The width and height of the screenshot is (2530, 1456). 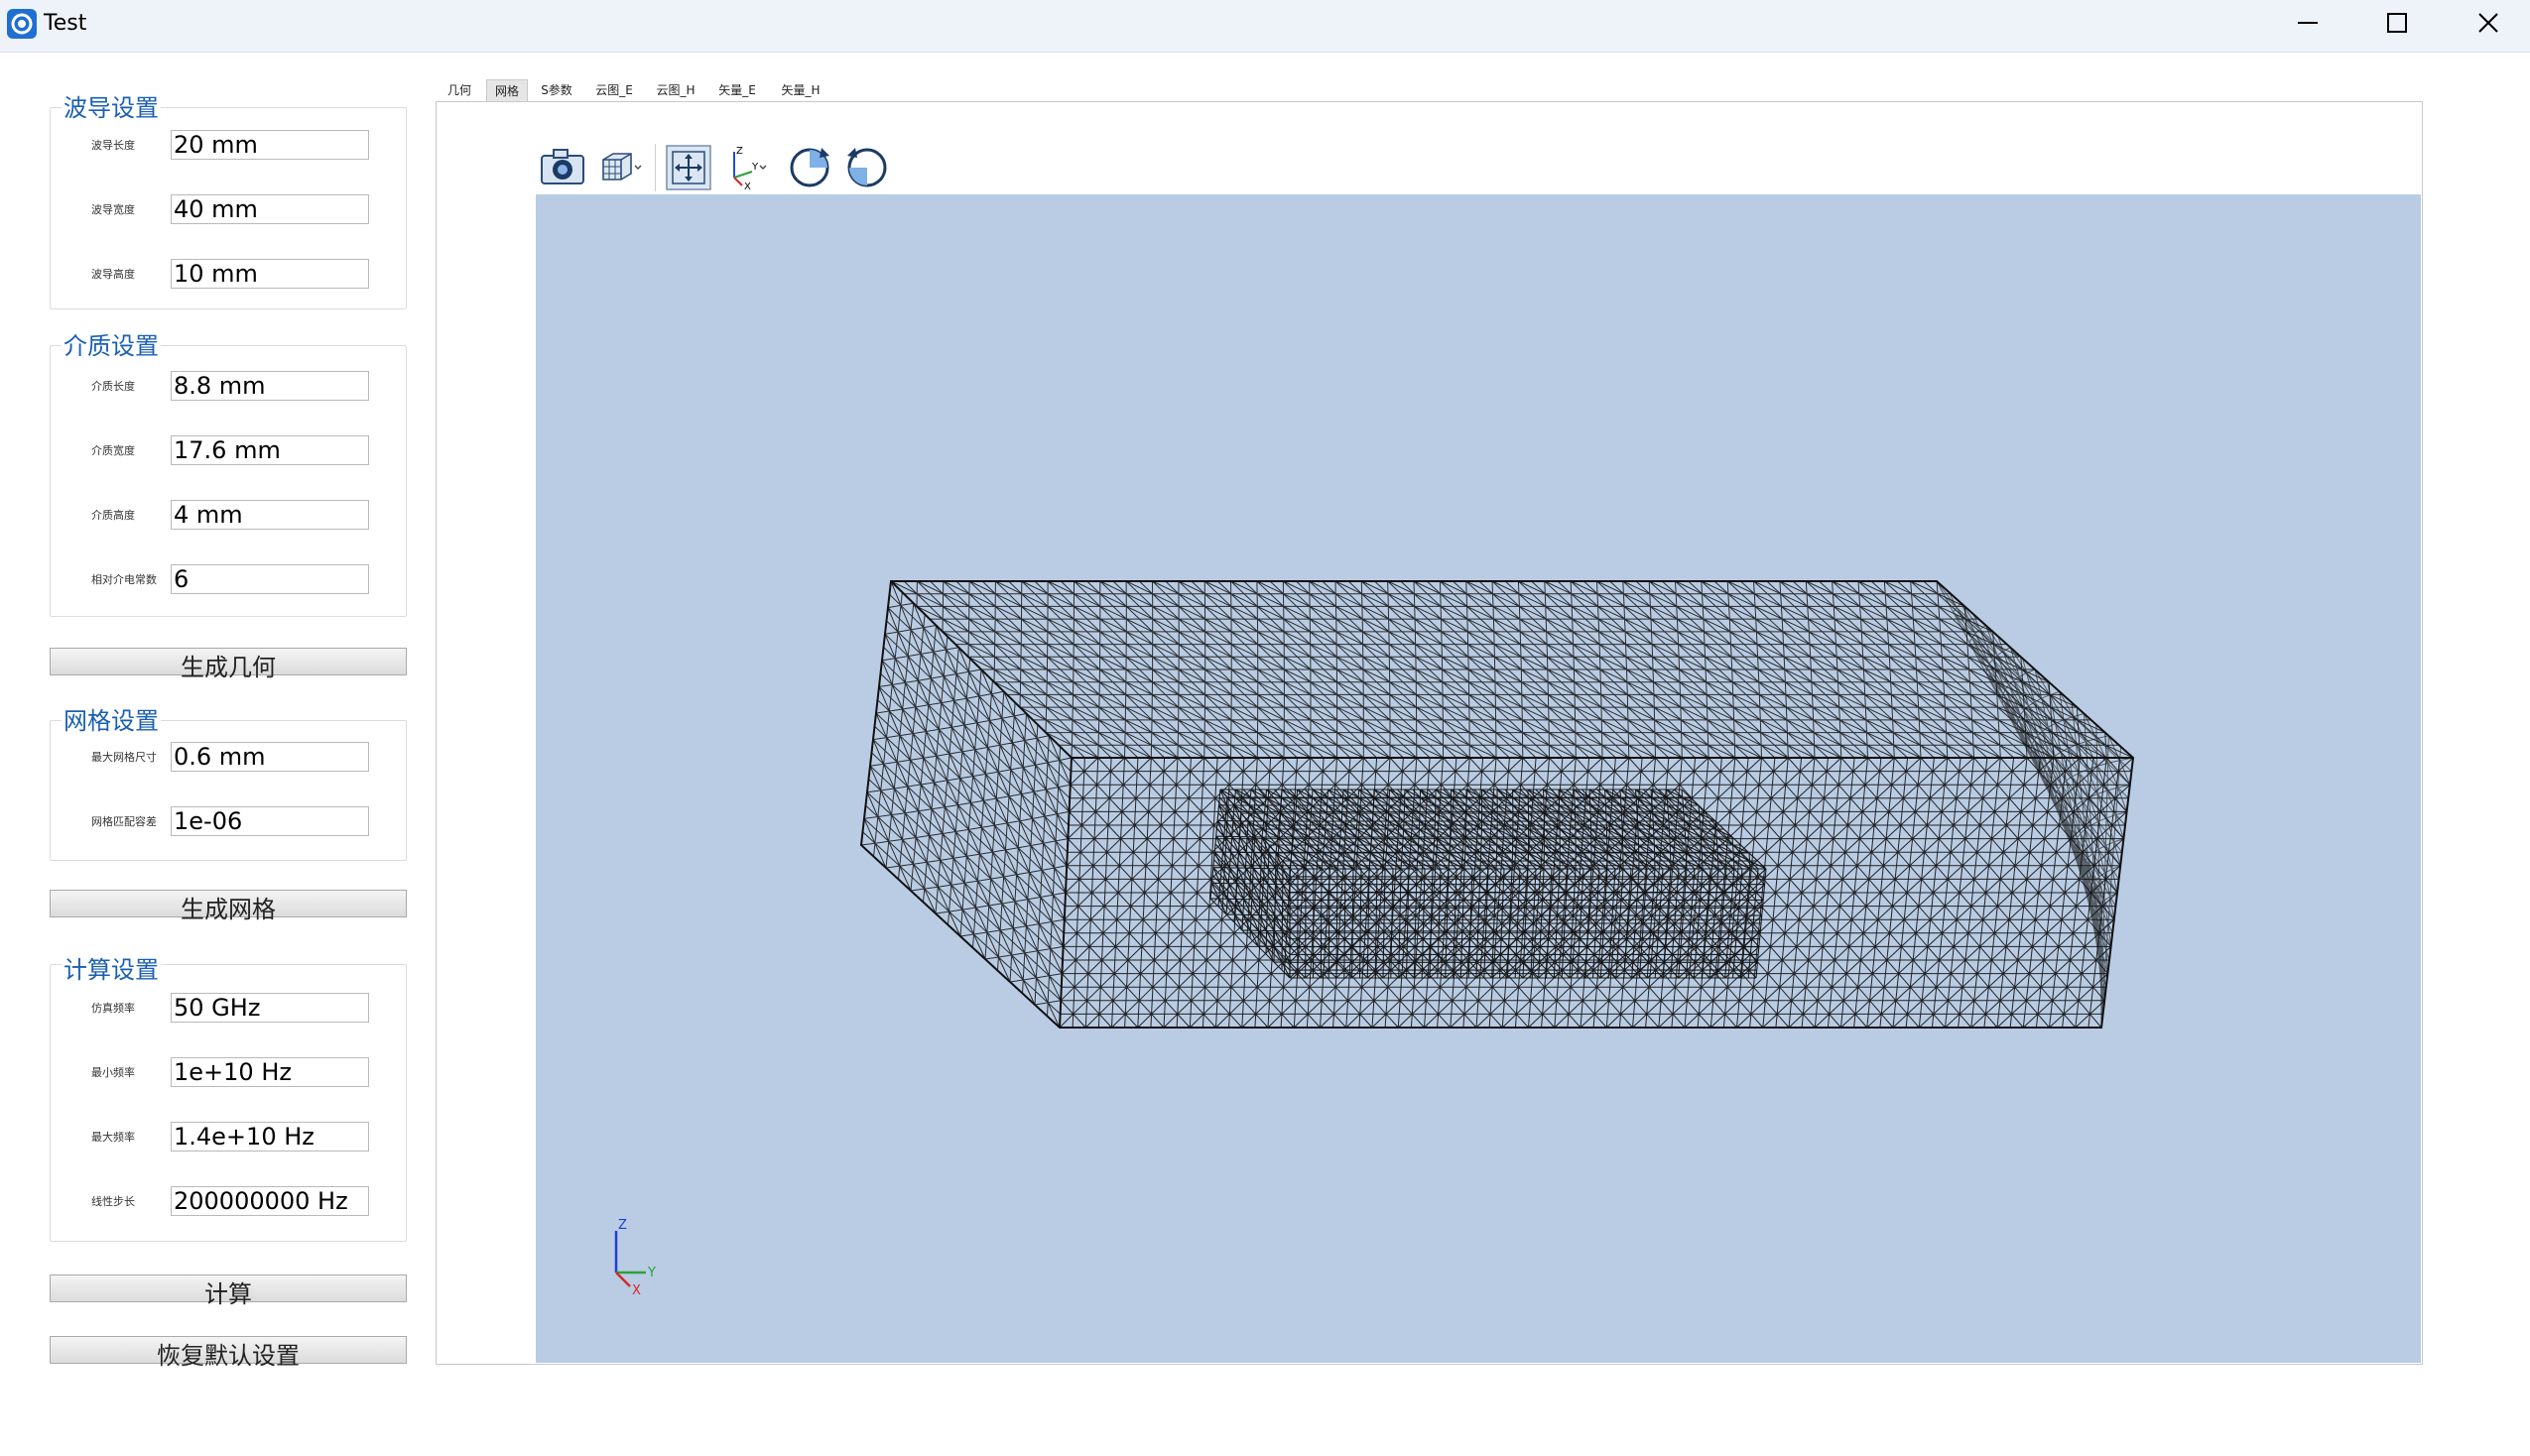 I want to click on x-axis-label: X, so click(x=636, y=1288).